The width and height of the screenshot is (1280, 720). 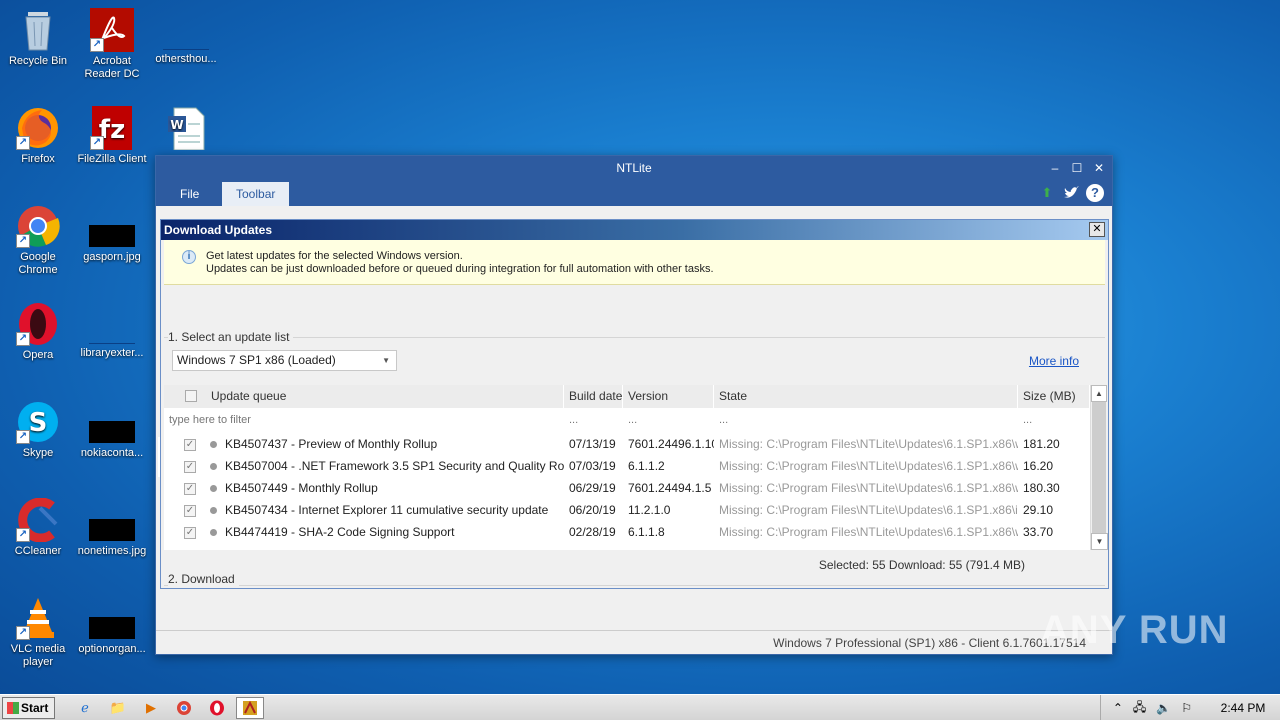 What do you see at coordinates (38, 38) in the screenshot?
I see `desktop-icon-recycle-bin: Recycle Bin` at bounding box center [38, 38].